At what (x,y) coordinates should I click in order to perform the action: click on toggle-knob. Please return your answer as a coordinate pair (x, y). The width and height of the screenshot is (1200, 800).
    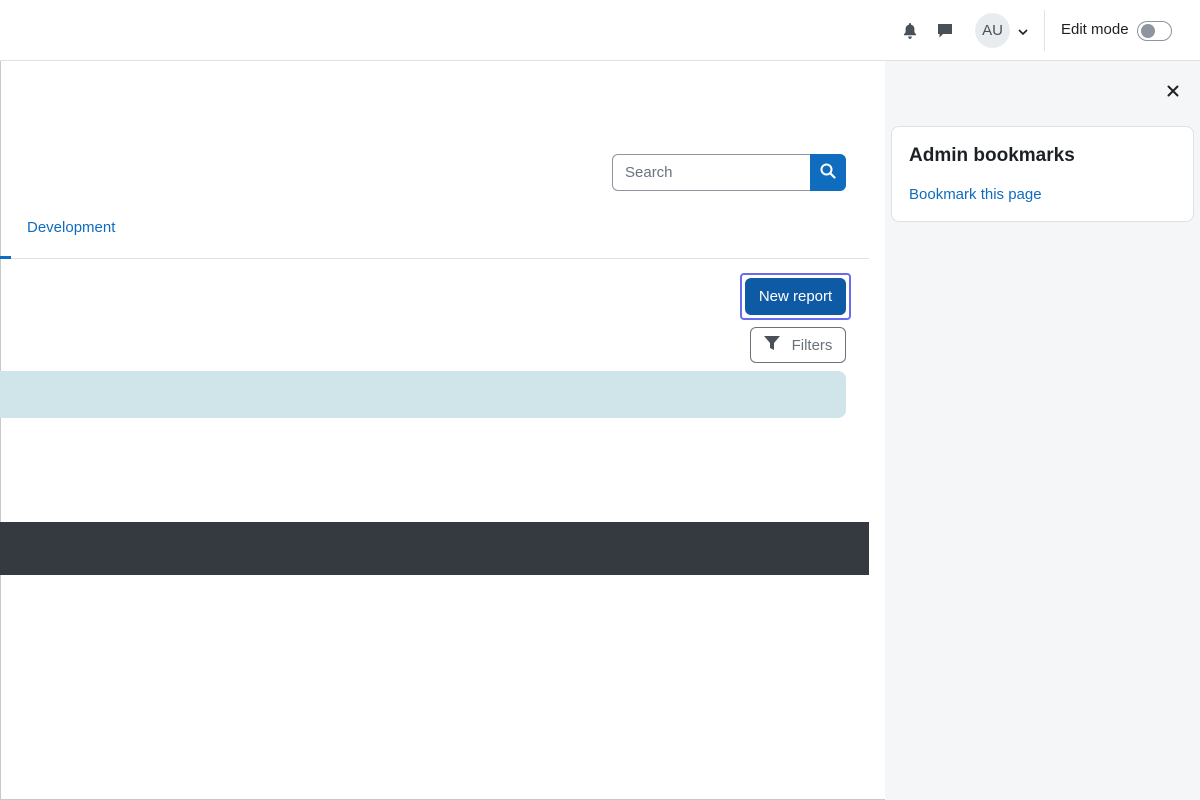
    Looking at the image, I should click on (1148, 31).